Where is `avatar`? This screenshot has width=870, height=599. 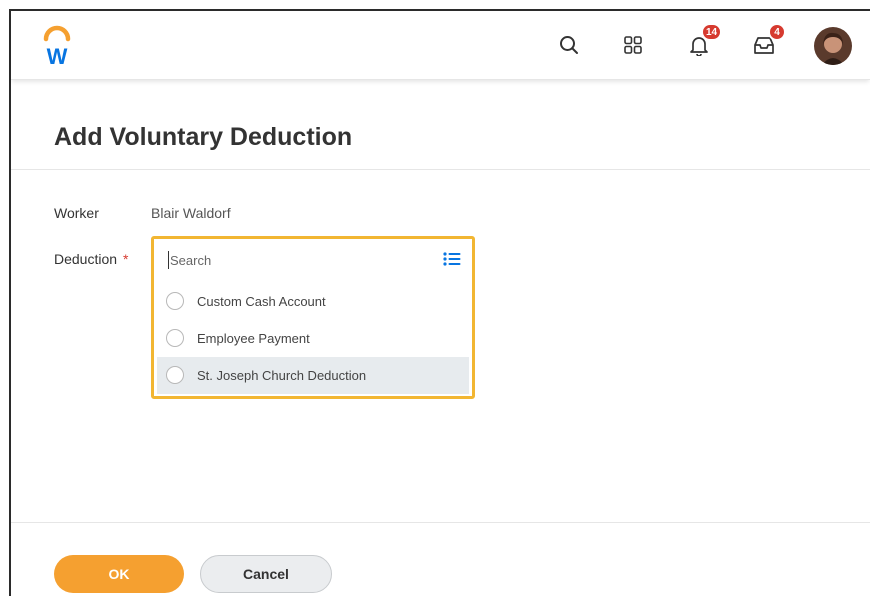 avatar is located at coordinates (833, 46).